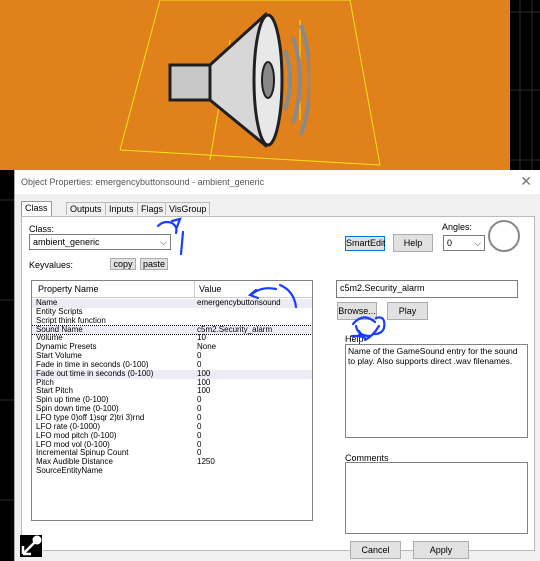 This screenshot has height=561, width=540. I want to click on angles-label: Angles:, so click(457, 227).